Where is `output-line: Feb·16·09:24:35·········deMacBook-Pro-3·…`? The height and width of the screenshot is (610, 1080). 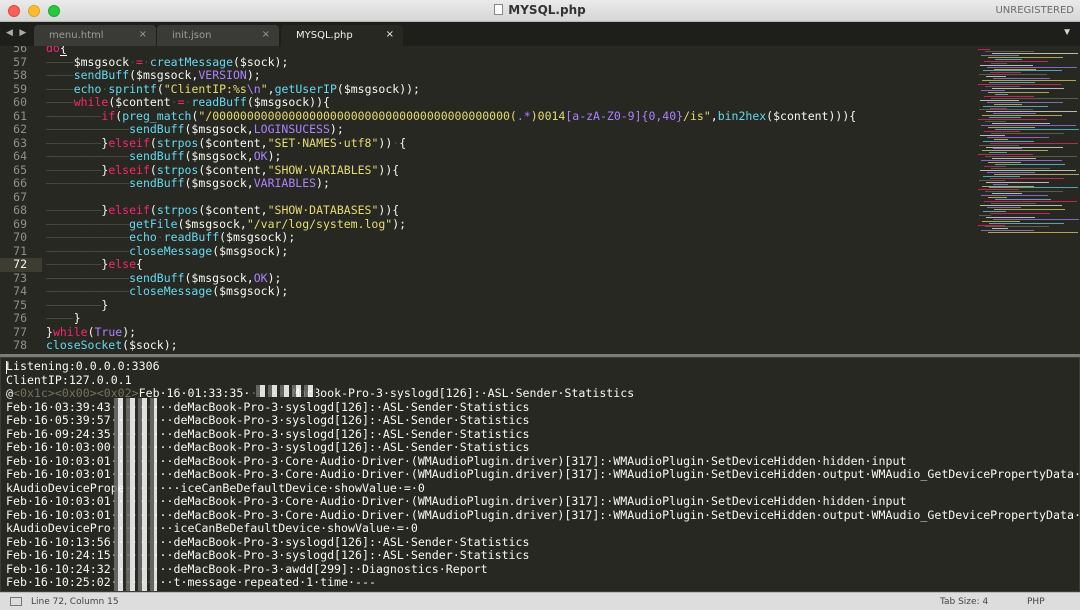 output-line: Feb·16·09:24:35·········deMacBook-Pro-3·… is located at coordinates (268, 433).